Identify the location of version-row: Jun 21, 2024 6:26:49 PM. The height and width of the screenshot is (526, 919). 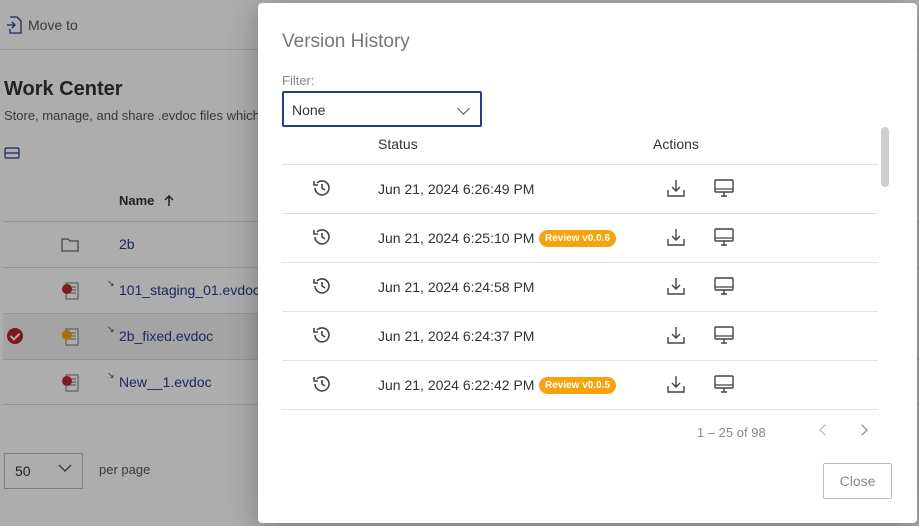
(580, 189).